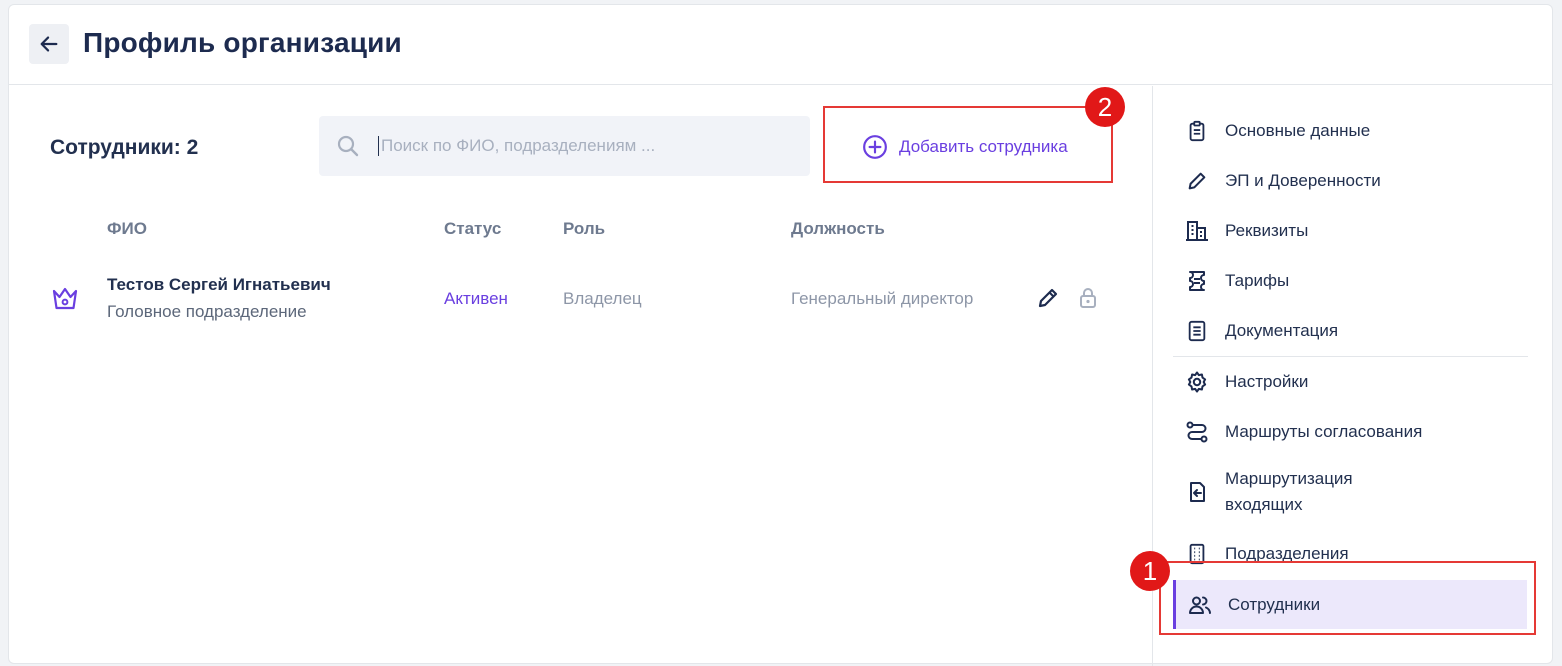 Image resolution: width=1562 pixels, height=666 pixels. Describe the element at coordinates (780, 45) in the screenshot. I see `page-header: Профиль организации` at that location.